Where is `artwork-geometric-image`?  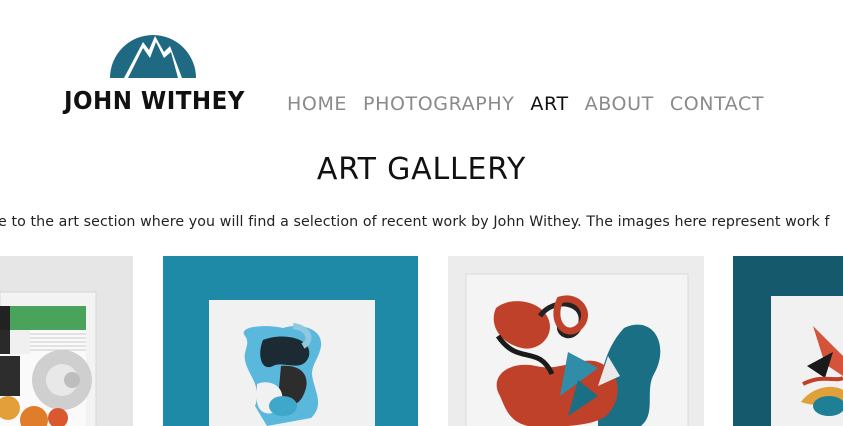 artwork-geometric-image is located at coordinates (66, 341).